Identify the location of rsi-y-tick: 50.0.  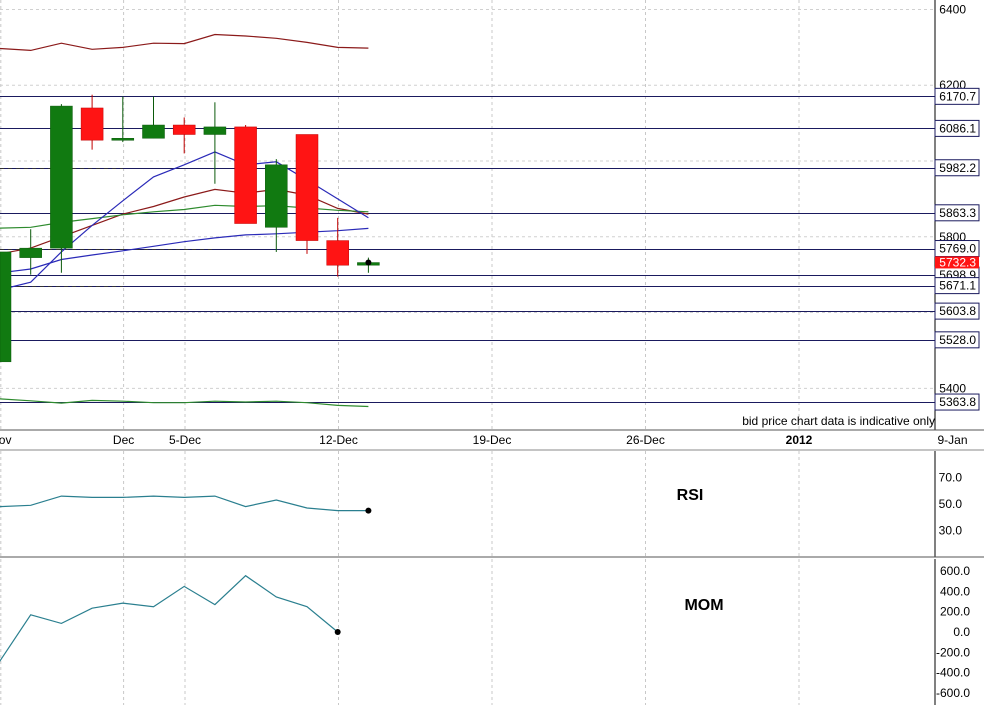
(951, 504).